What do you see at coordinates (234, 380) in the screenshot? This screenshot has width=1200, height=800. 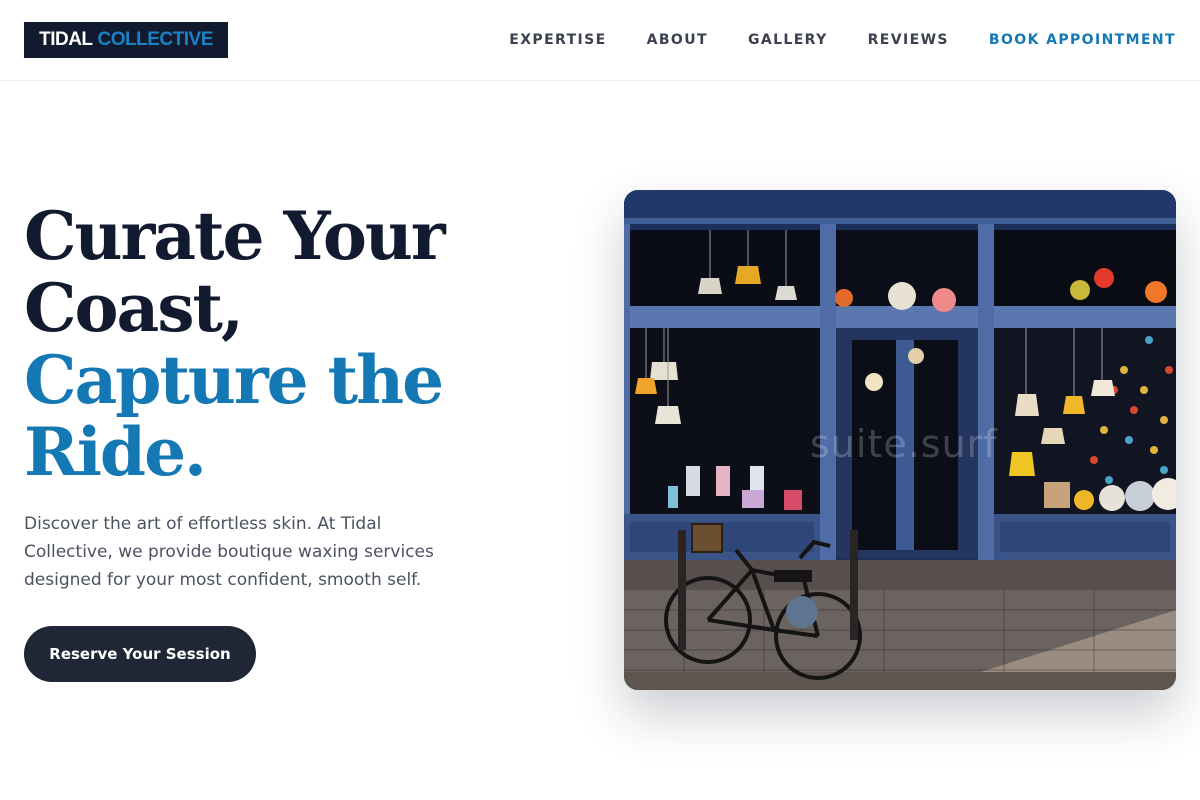 I see `headline-line-3: Capture the` at bounding box center [234, 380].